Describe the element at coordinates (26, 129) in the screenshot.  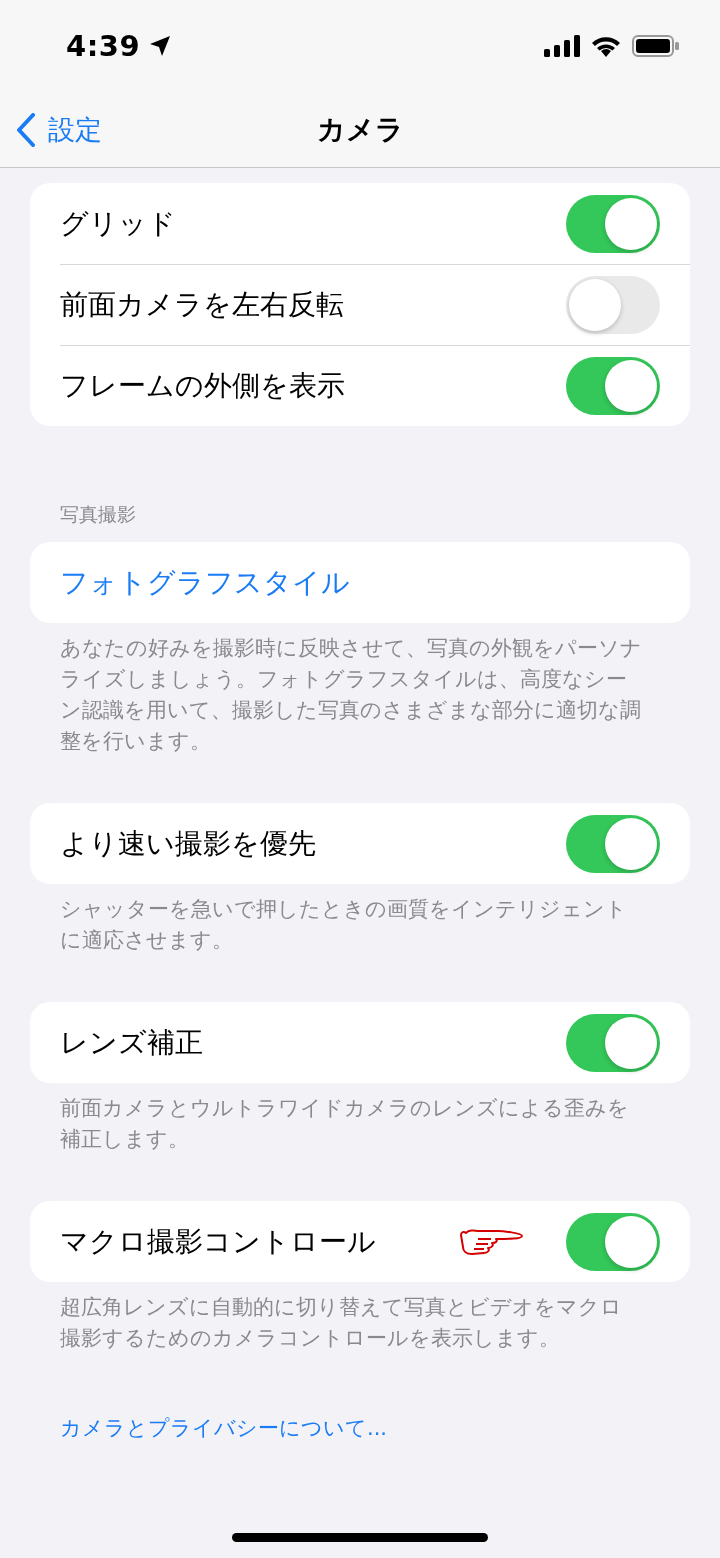
I see `chevron-left-icon` at that location.